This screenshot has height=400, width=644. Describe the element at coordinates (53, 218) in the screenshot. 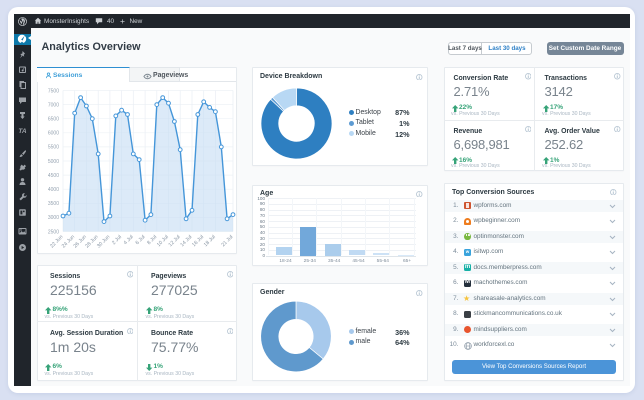

I see `svg-text: 3000` at that location.